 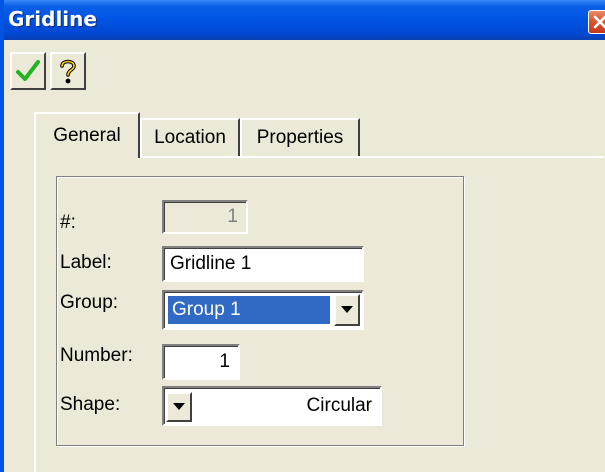 I want to click on help-icon, so click(x=68, y=71).